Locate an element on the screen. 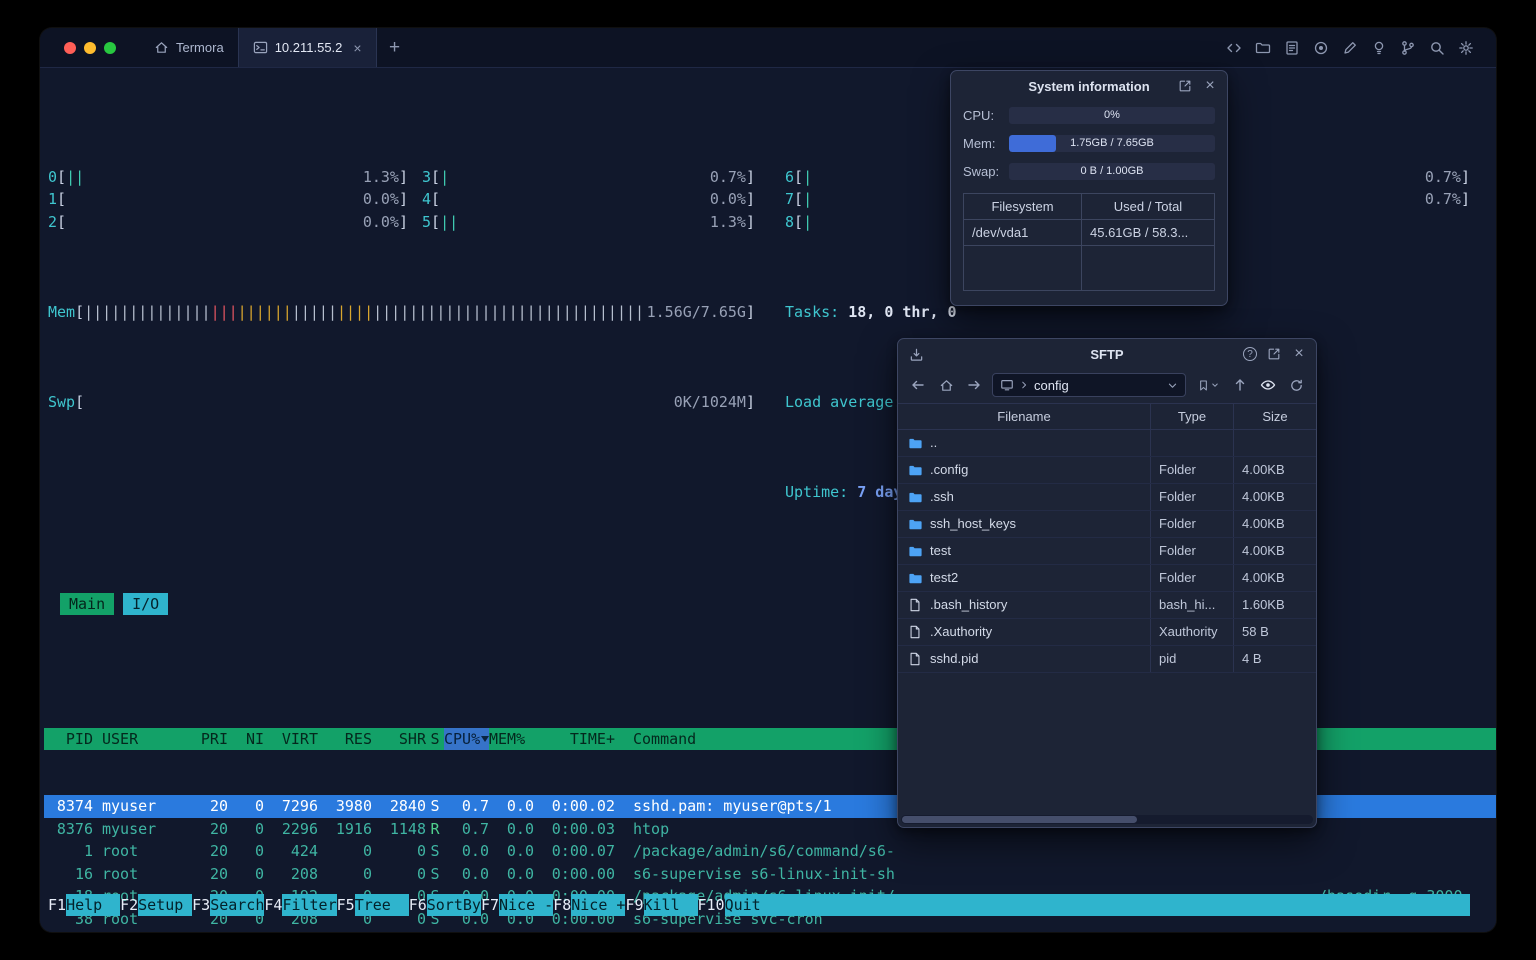 The image size is (1536, 960). forward-icon is located at coordinates (974, 385).